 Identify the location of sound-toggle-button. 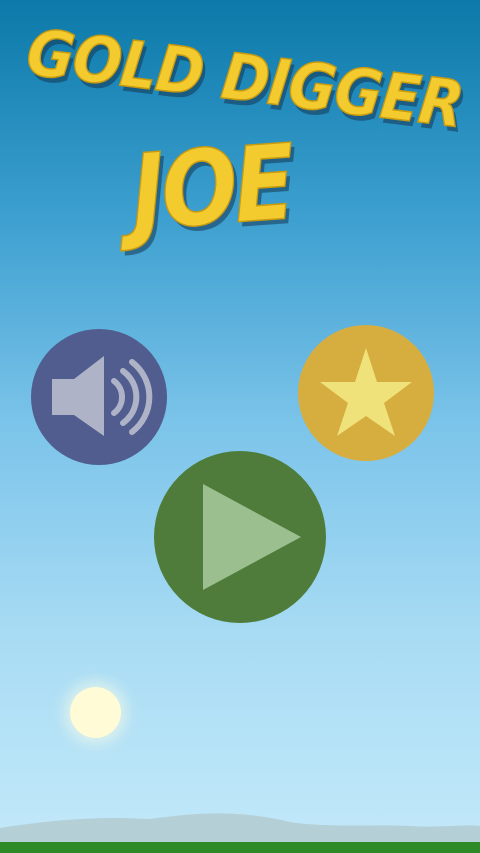
(99, 397).